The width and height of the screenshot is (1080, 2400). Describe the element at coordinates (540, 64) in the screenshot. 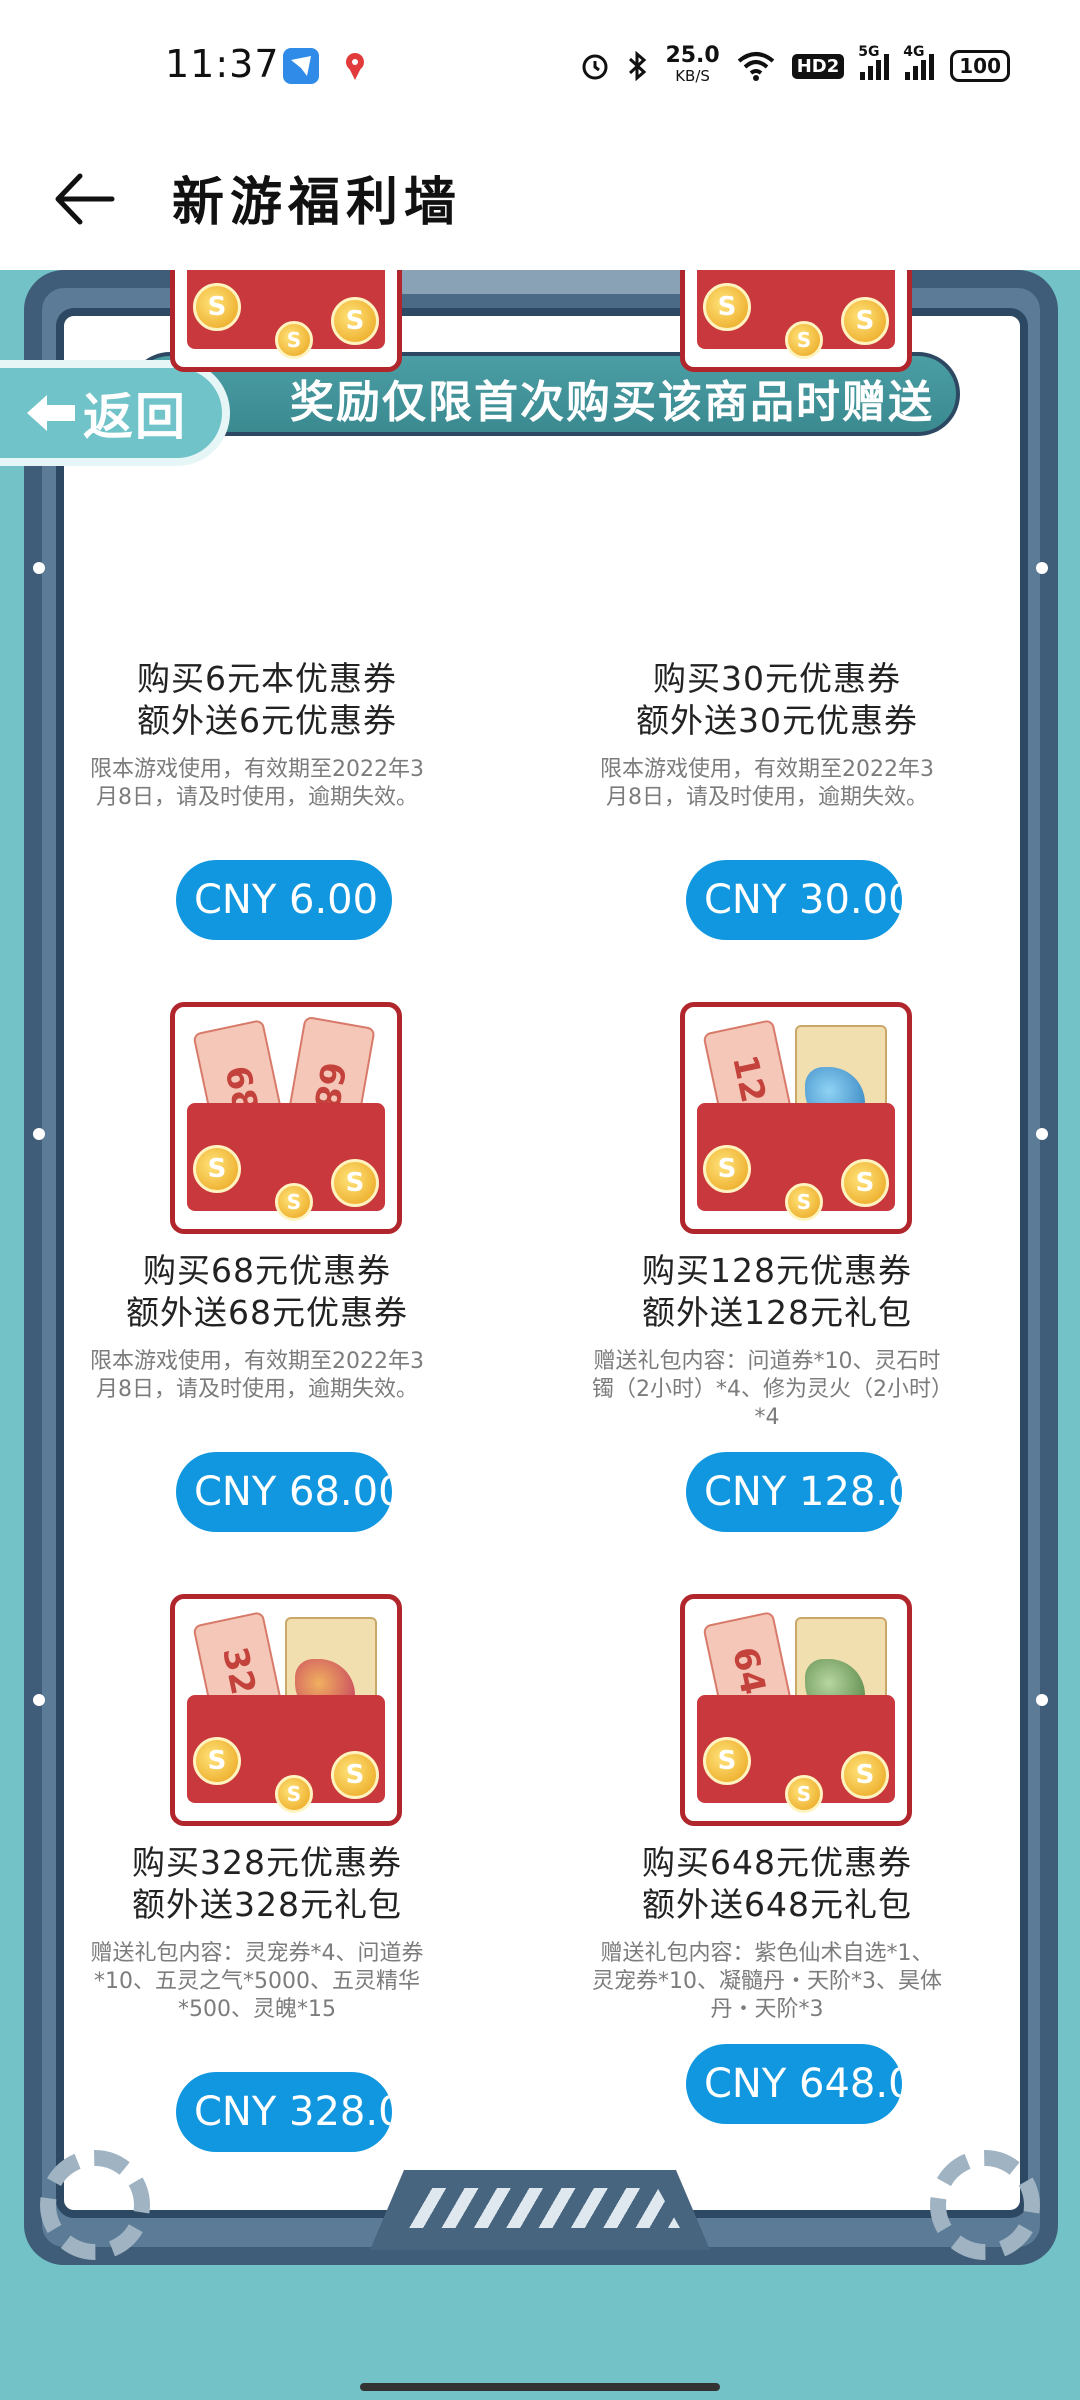

I see `status-bar: 11:37 25.0 KB/S HD2 5G 4G 100` at that location.